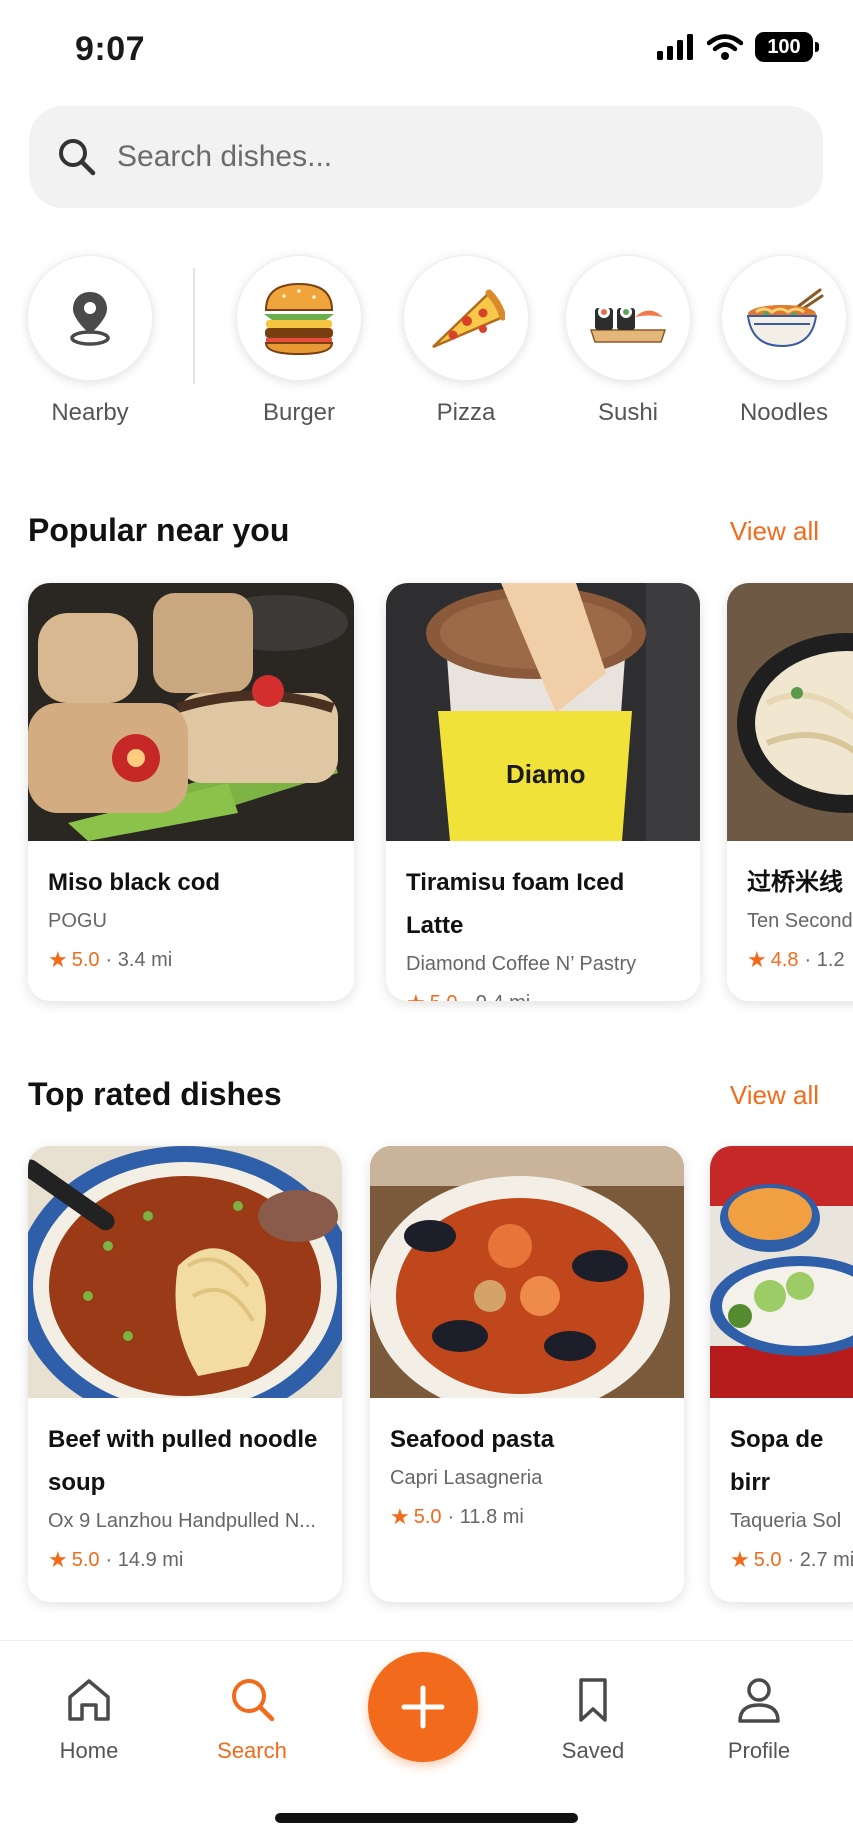  What do you see at coordinates (515, 904) in the screenshot?
I see `dish-name: Tiramisu foam Iced Latte` at bounding box center [515, 904].